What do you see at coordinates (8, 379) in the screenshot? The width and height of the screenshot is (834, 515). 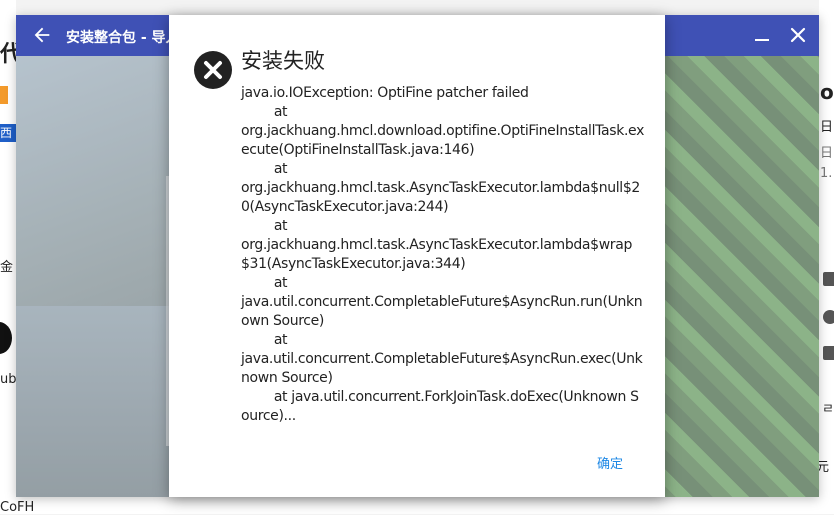 I see `bg-fragment-text: ub` at bounding box center [8, 379].